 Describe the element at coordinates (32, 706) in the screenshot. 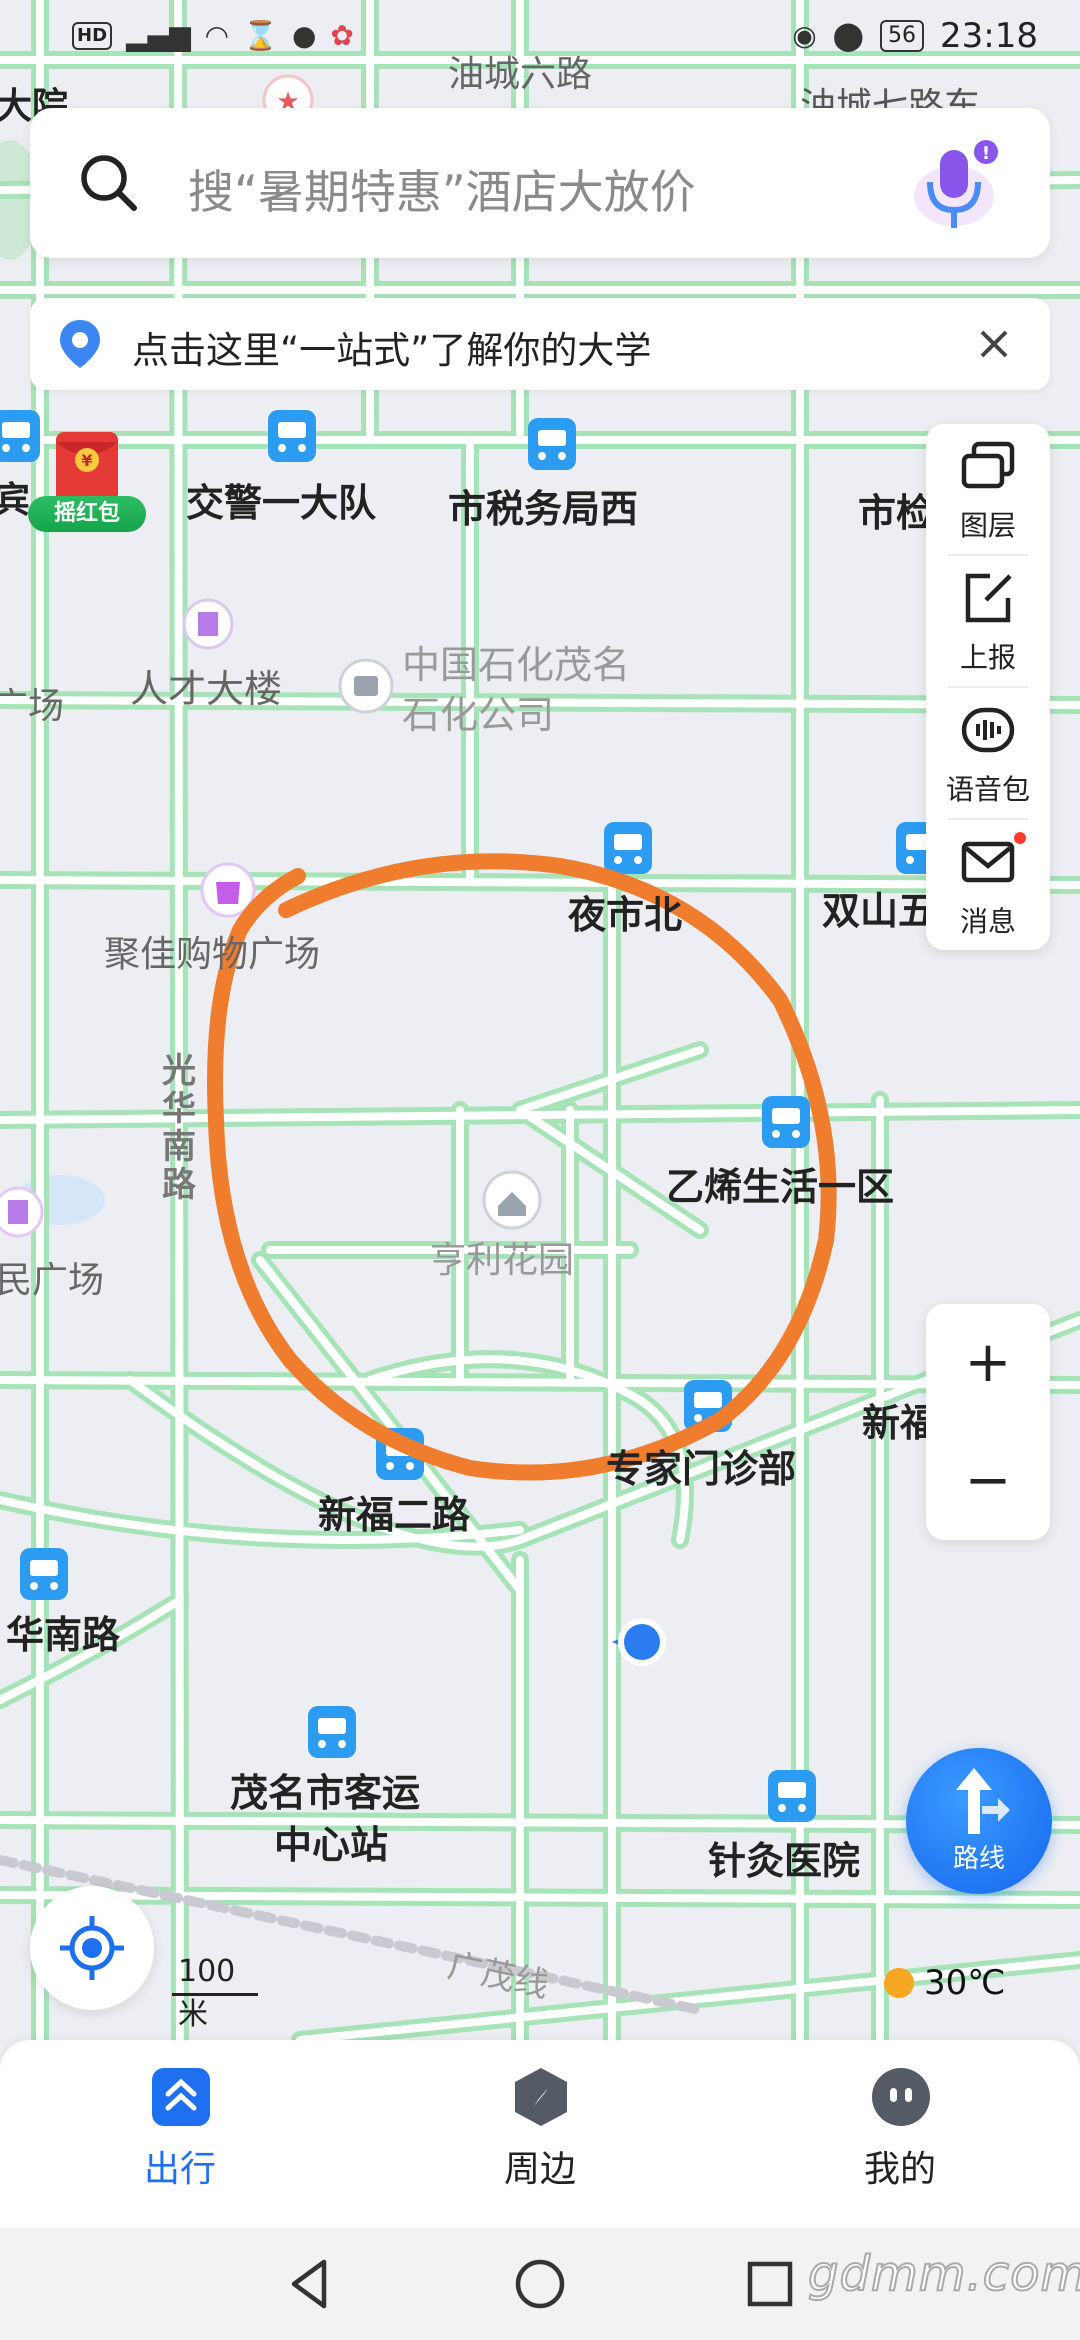

I see `map-label: 广场` at that location.